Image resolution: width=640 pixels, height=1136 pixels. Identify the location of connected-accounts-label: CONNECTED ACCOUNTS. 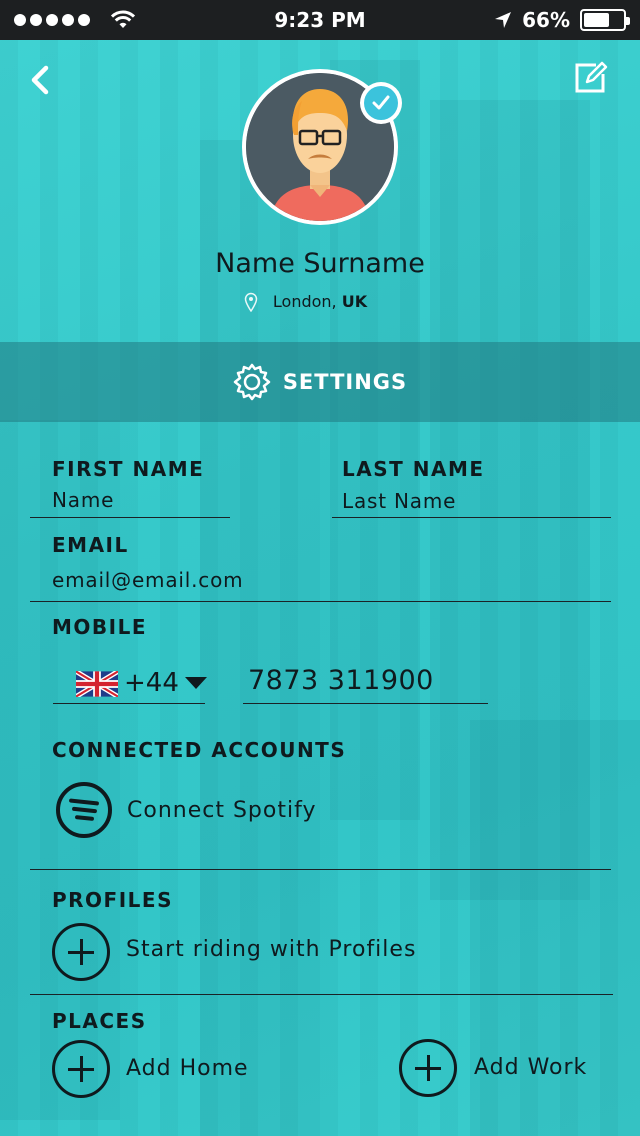
(199, 750).